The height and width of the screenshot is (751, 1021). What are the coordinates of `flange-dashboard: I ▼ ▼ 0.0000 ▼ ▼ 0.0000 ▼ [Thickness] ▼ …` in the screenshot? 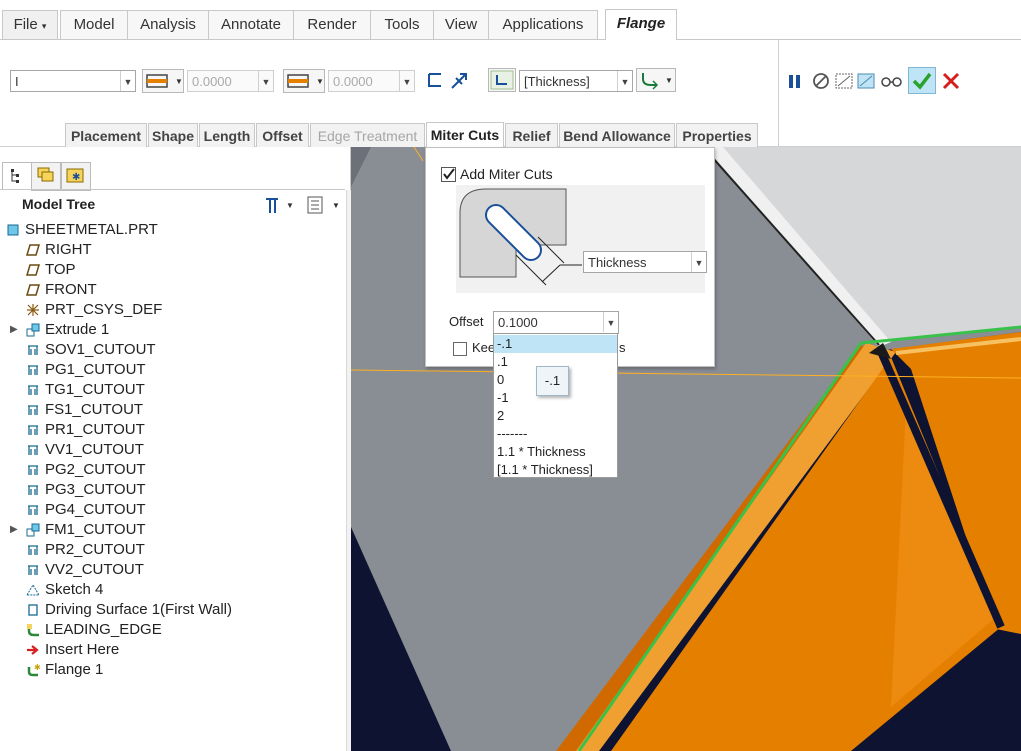 It's located at (510, 94).